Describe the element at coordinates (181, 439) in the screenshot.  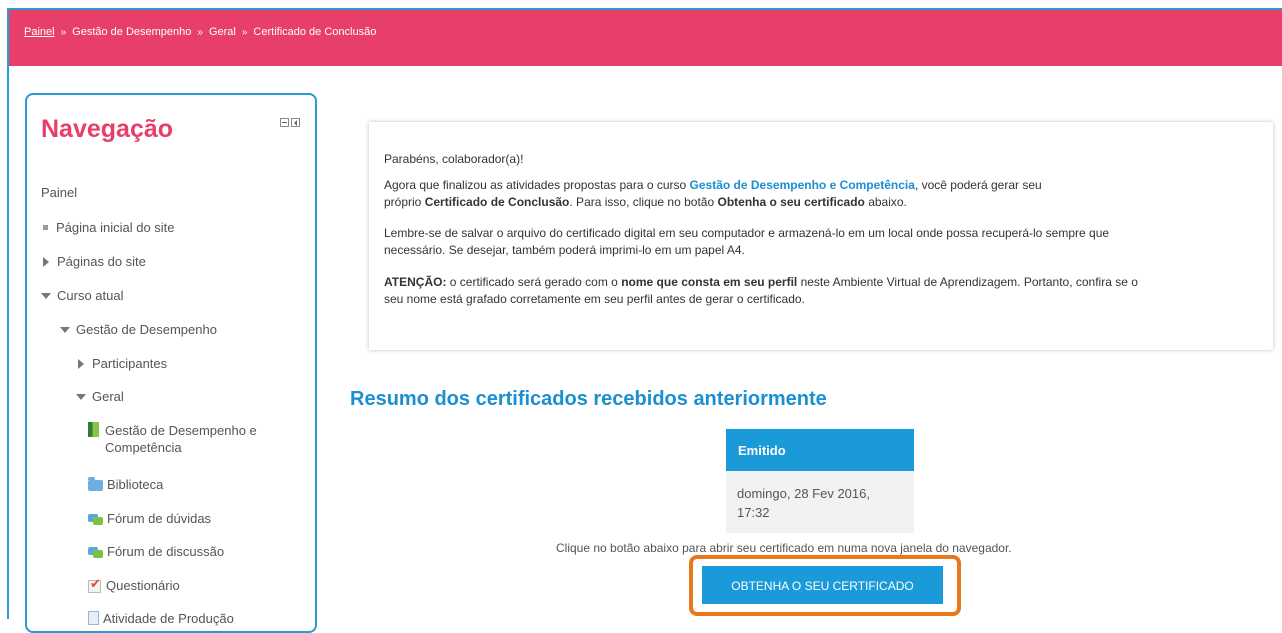
I see `sidebar-item-label: Gestão de Desempenho e Competência` at that location.